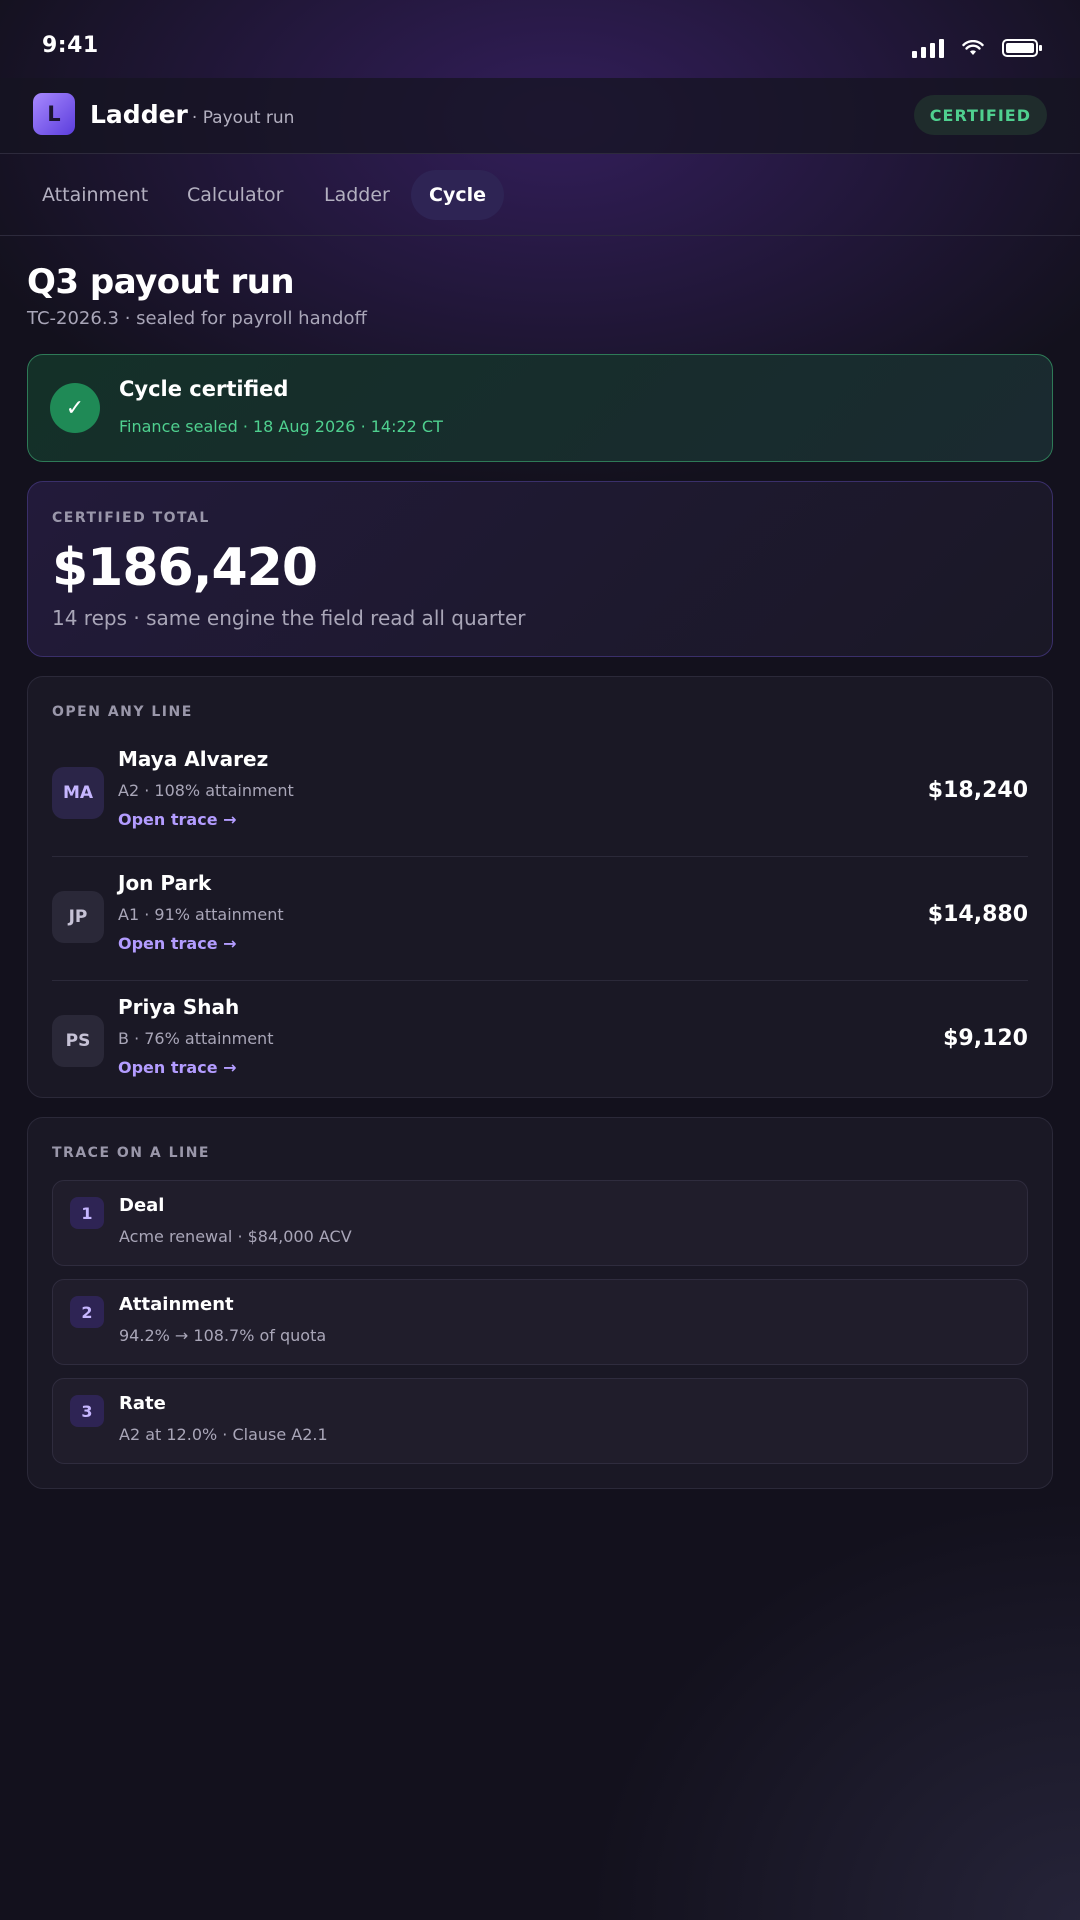 The image size is (1080, 1920). Describe the element at coordinates (985, 1038) in the screenshot. I see `rep-amount: $9,120` at that location.